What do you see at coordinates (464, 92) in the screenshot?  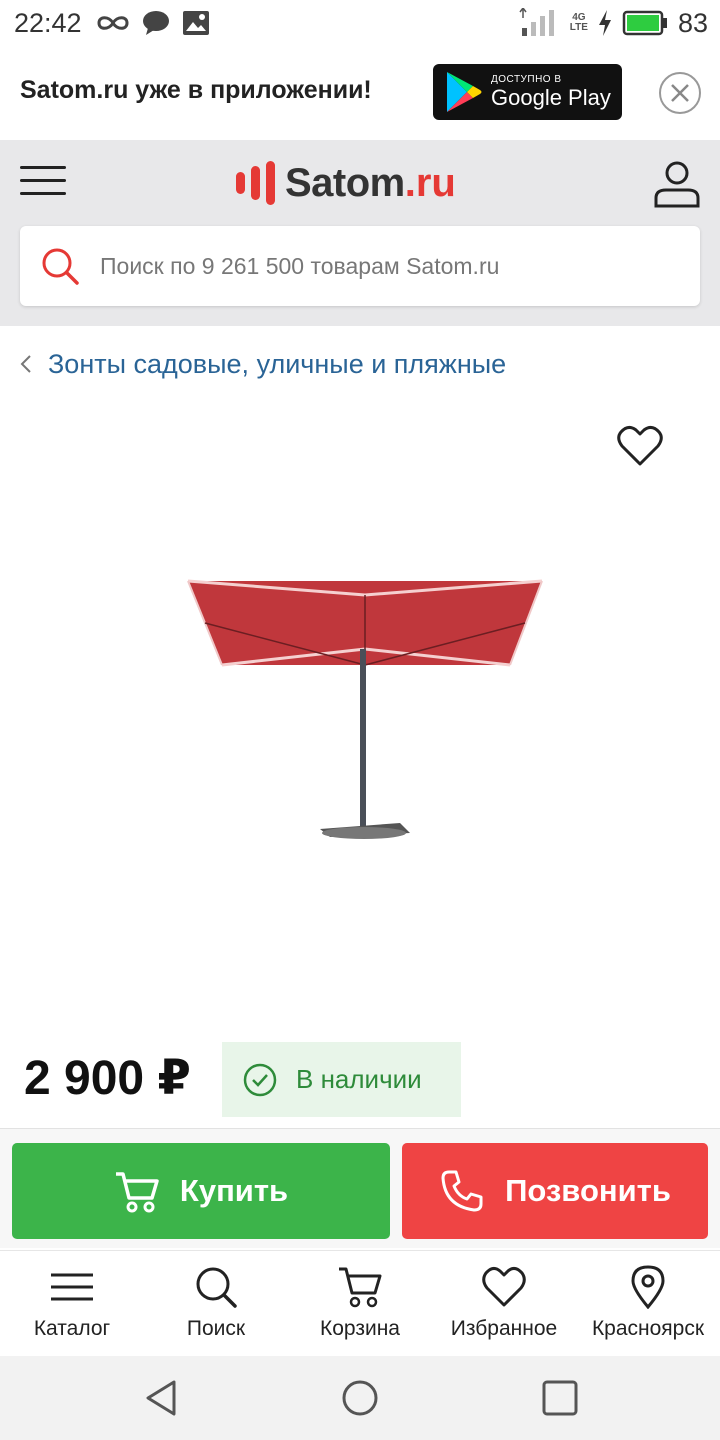 I see `google-play-icon` at bounding box center [464, 92].